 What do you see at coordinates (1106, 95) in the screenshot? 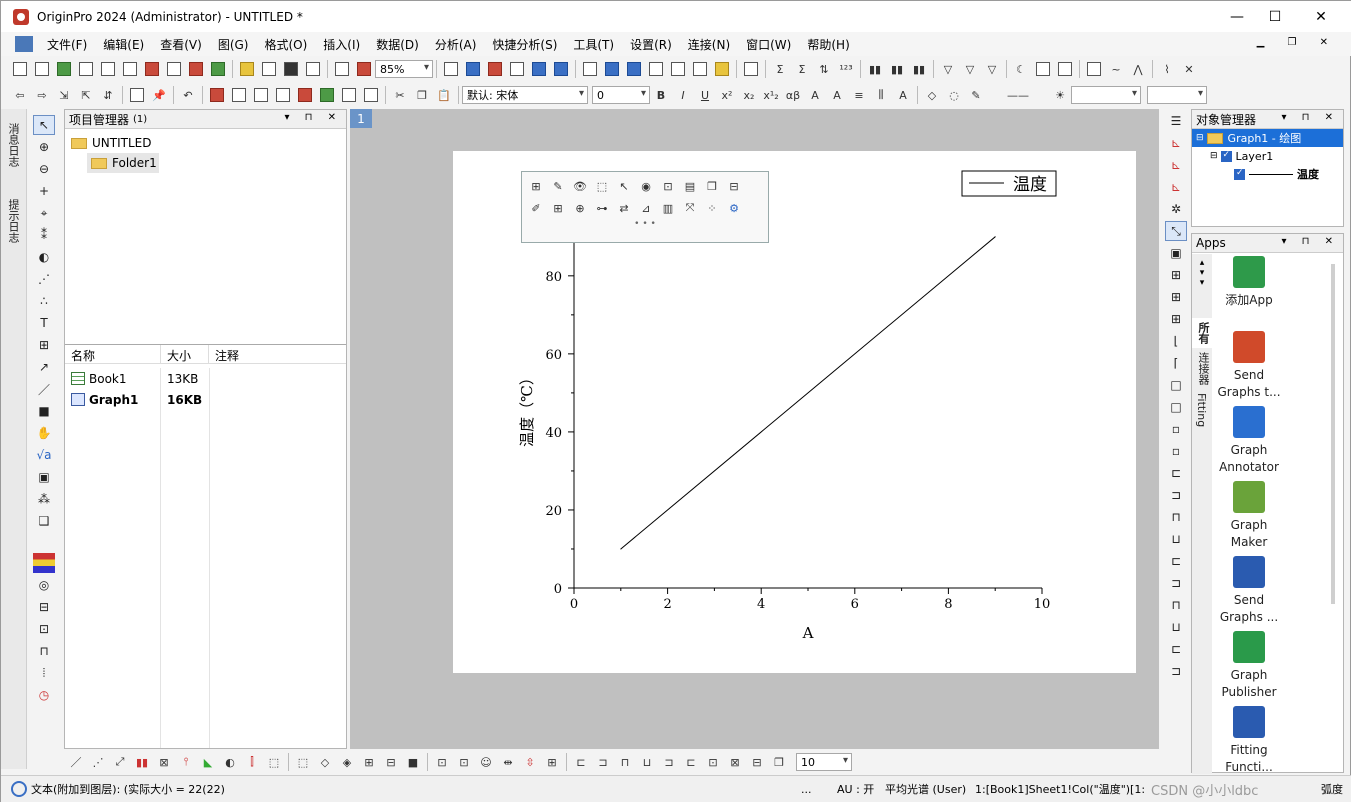
I see `line-width-combo` at bounding box center [1106, 95].